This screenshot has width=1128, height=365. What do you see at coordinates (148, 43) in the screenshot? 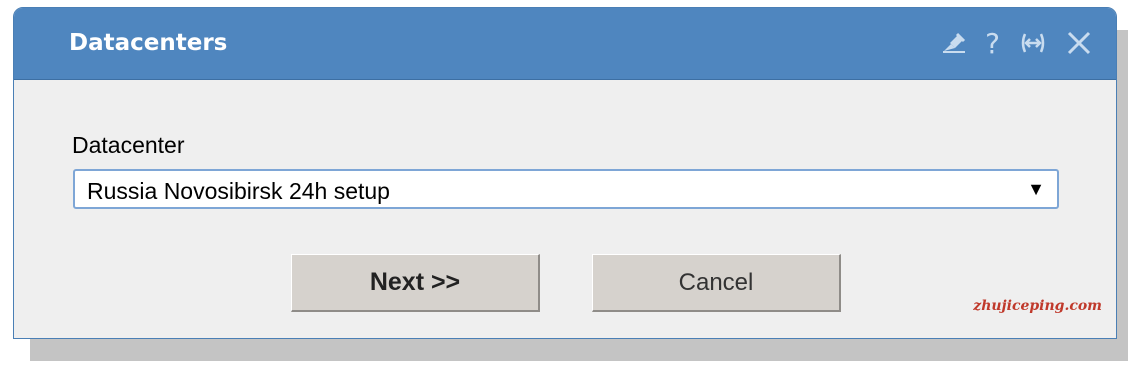
I see `dialog-title: Datacenters` at bounding box center [148, 43].